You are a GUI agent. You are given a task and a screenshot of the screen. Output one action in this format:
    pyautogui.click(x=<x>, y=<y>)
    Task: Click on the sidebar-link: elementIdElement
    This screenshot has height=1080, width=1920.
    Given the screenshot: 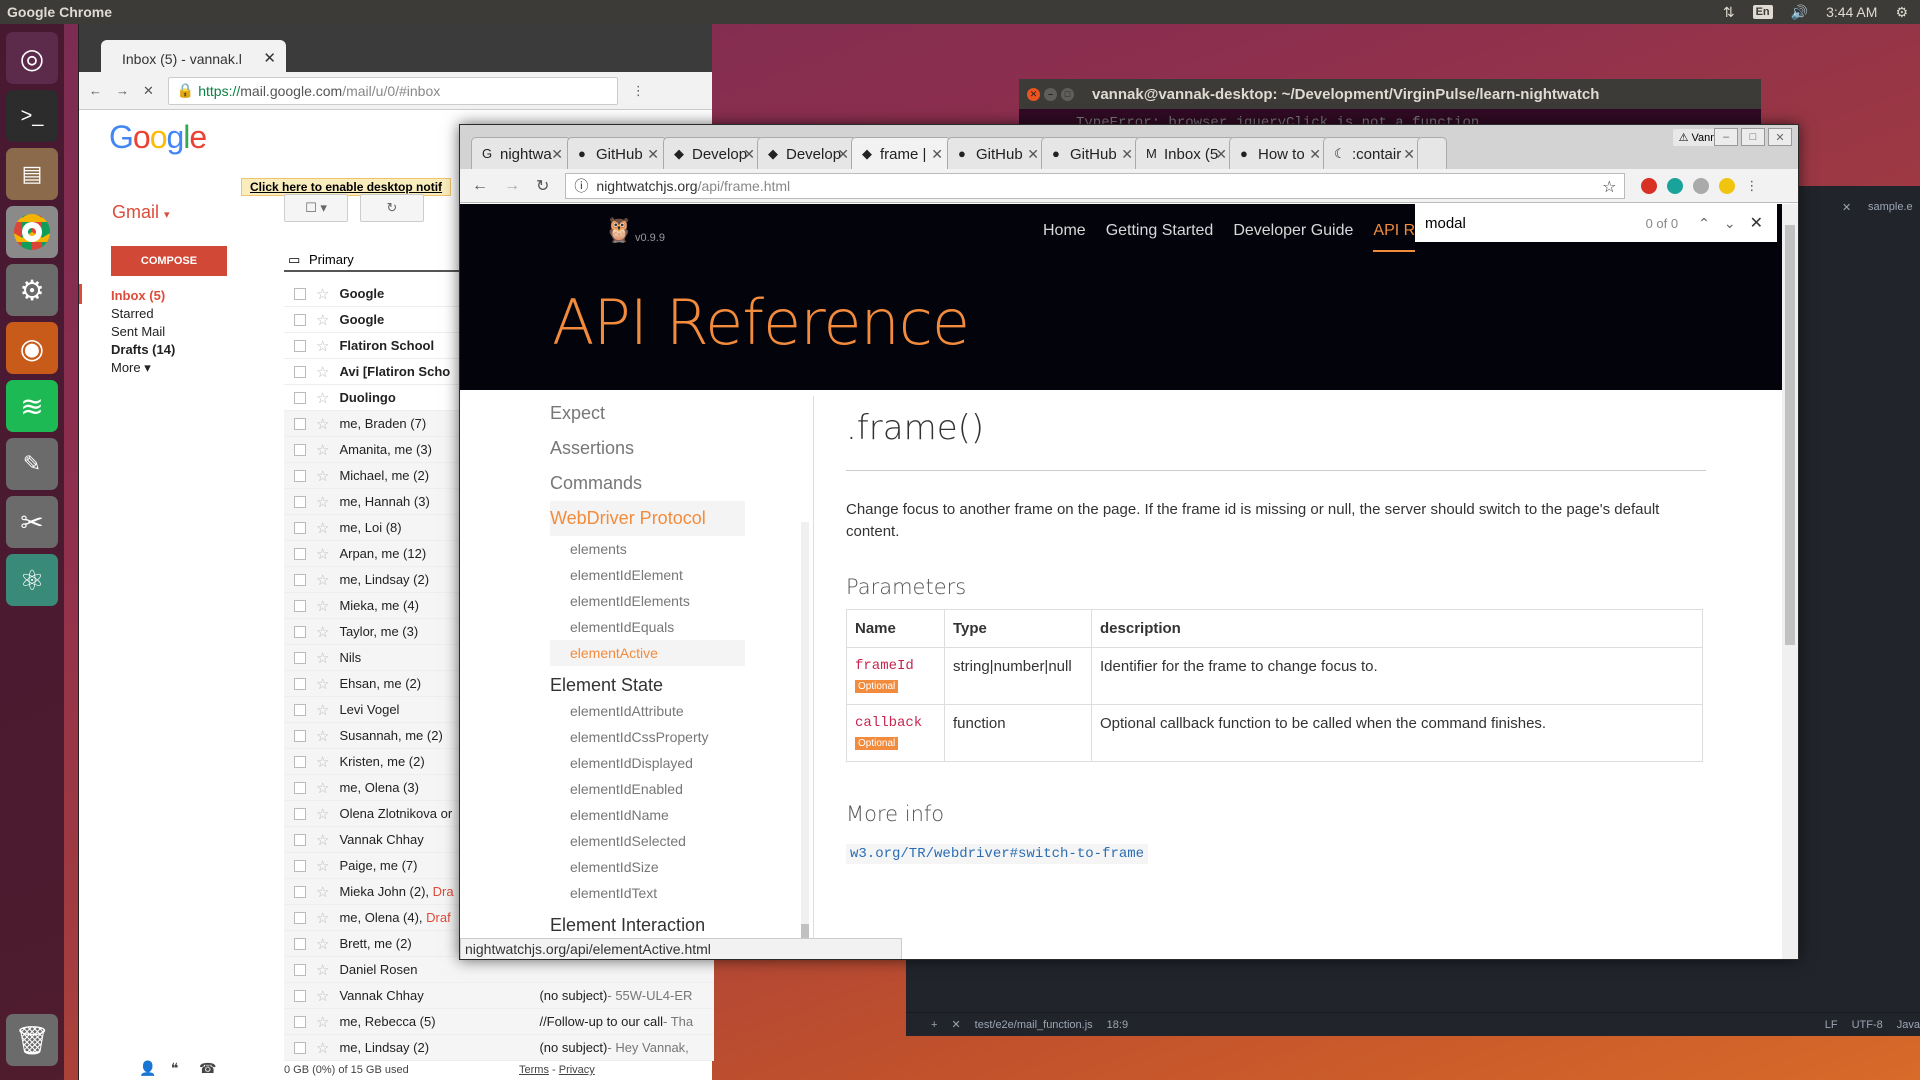 What is the action you would take?
    pyautogui.click(x=647, y=575)
    